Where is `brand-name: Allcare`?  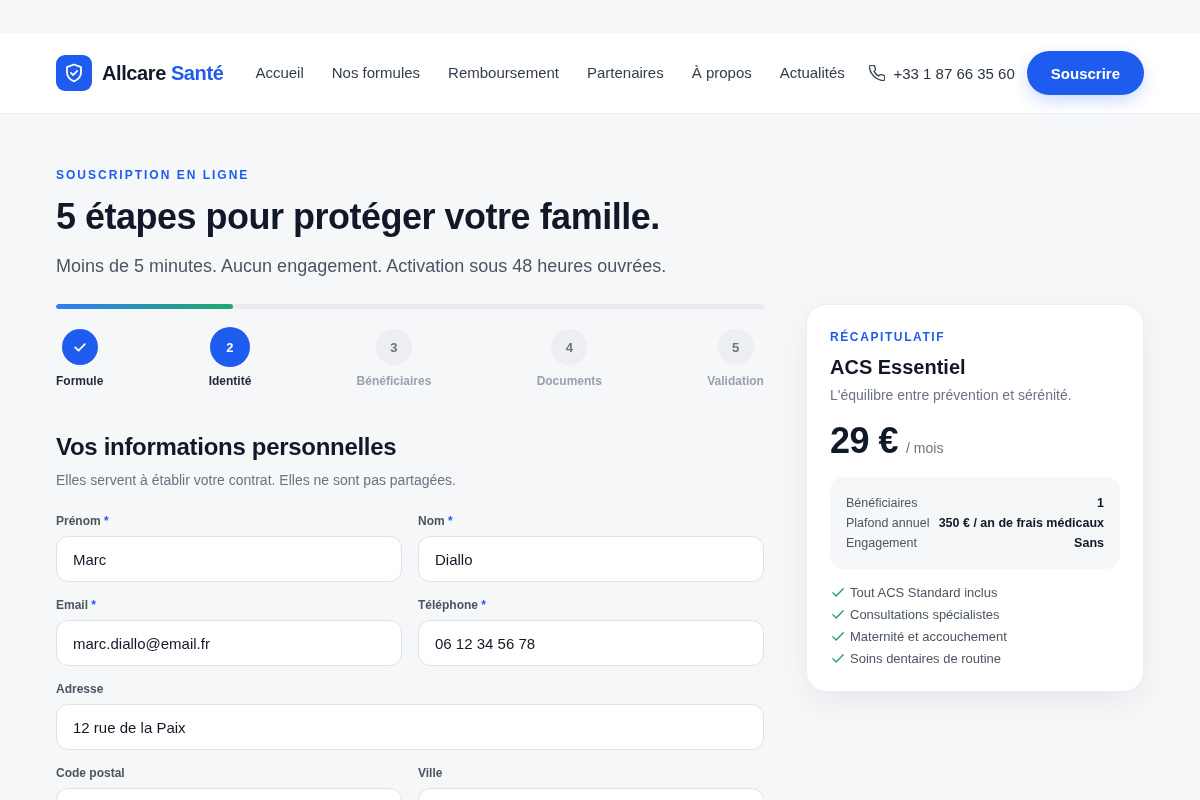
brand-name: Allcare is located at coordinates (134, 73).